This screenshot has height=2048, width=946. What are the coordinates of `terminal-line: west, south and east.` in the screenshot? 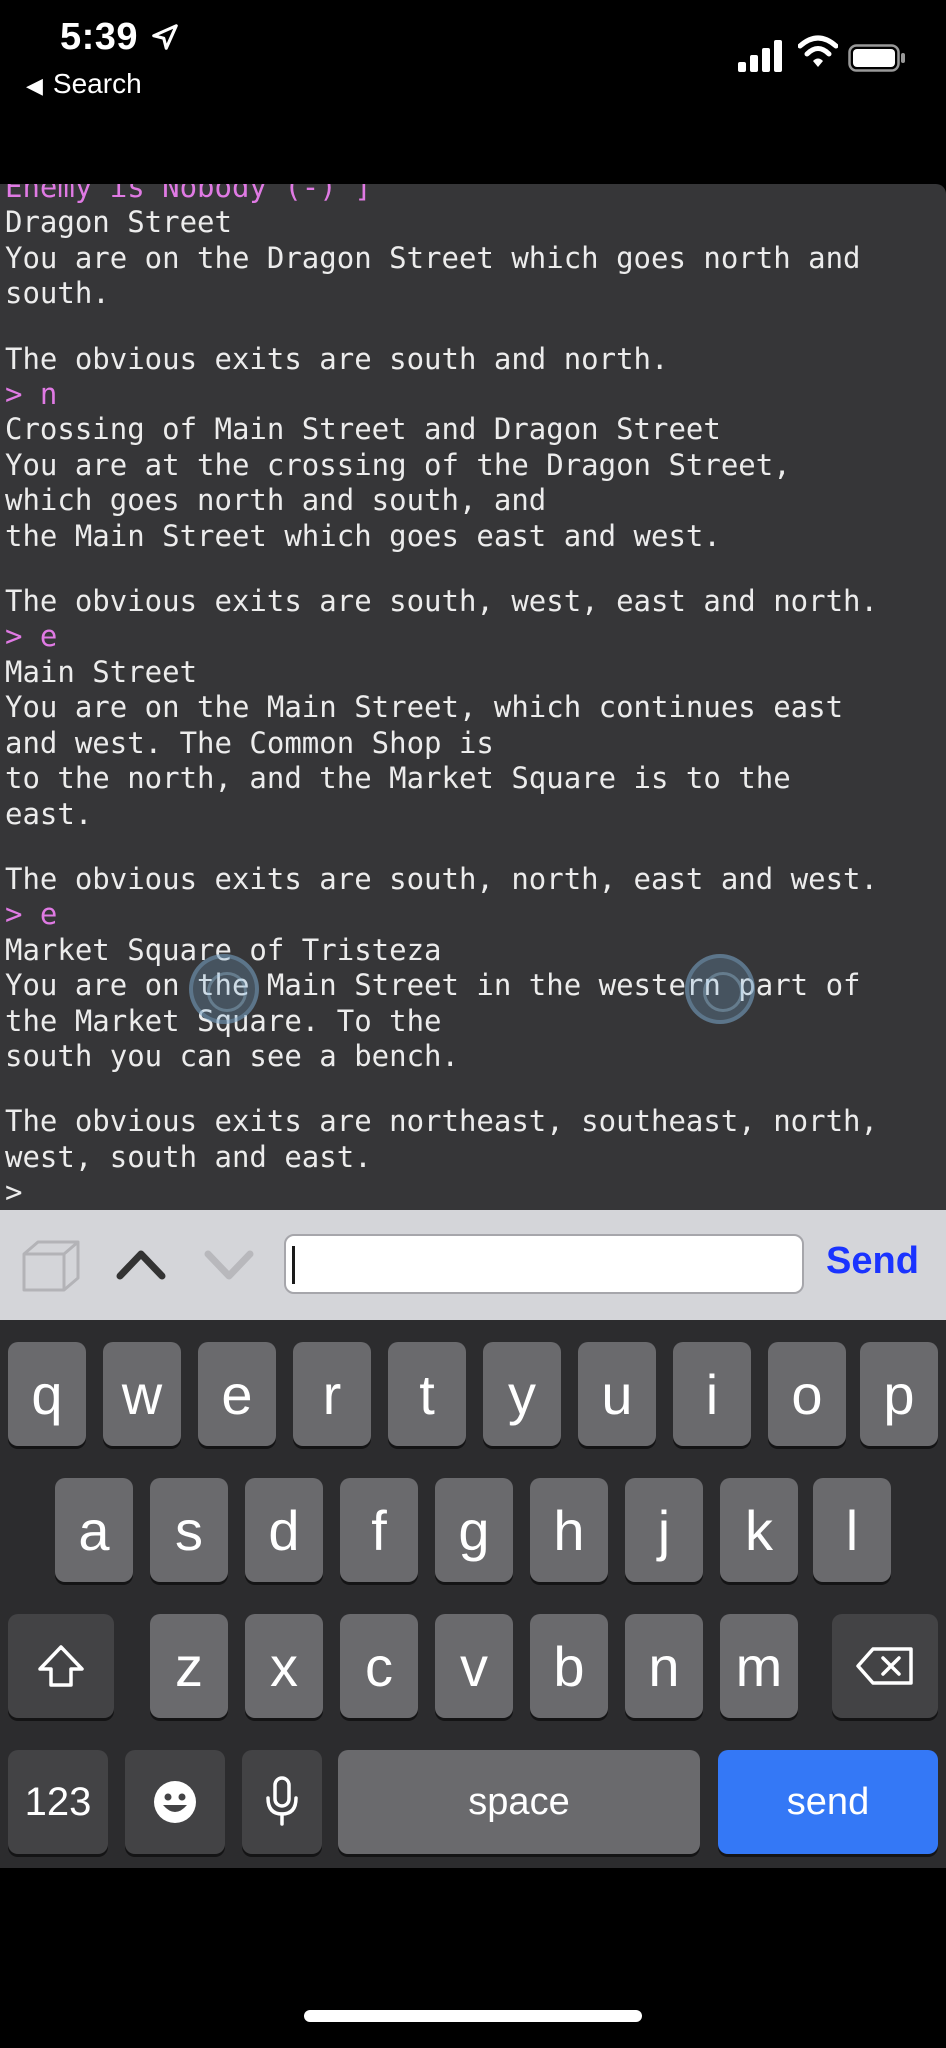 It's located at (188, 1156).